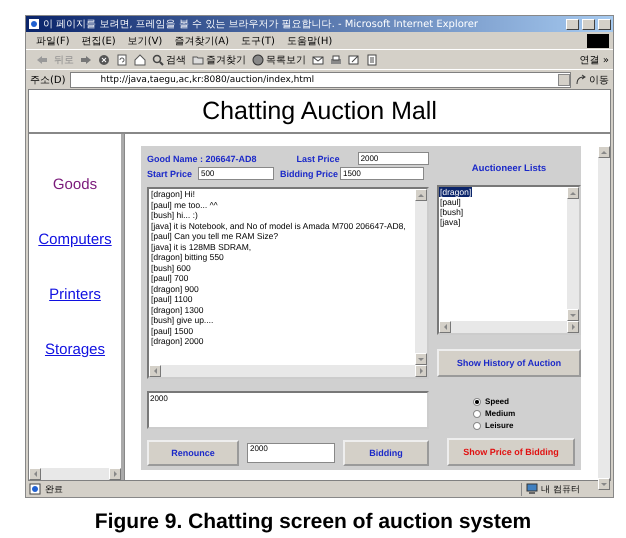 The width and height of the screenshot is (626, 538). I want to click on links-button: 연결 », so click(594, 59).